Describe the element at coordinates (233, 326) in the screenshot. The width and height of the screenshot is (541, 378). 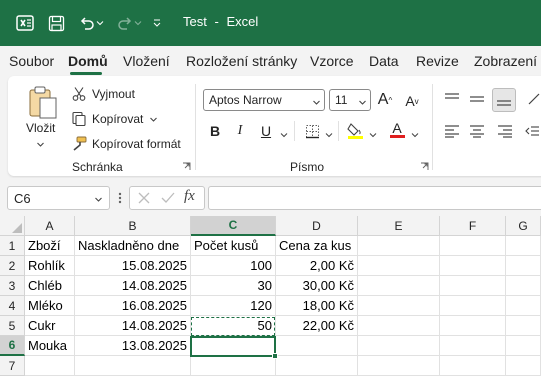
I see `cell-c5: 50` at that location.